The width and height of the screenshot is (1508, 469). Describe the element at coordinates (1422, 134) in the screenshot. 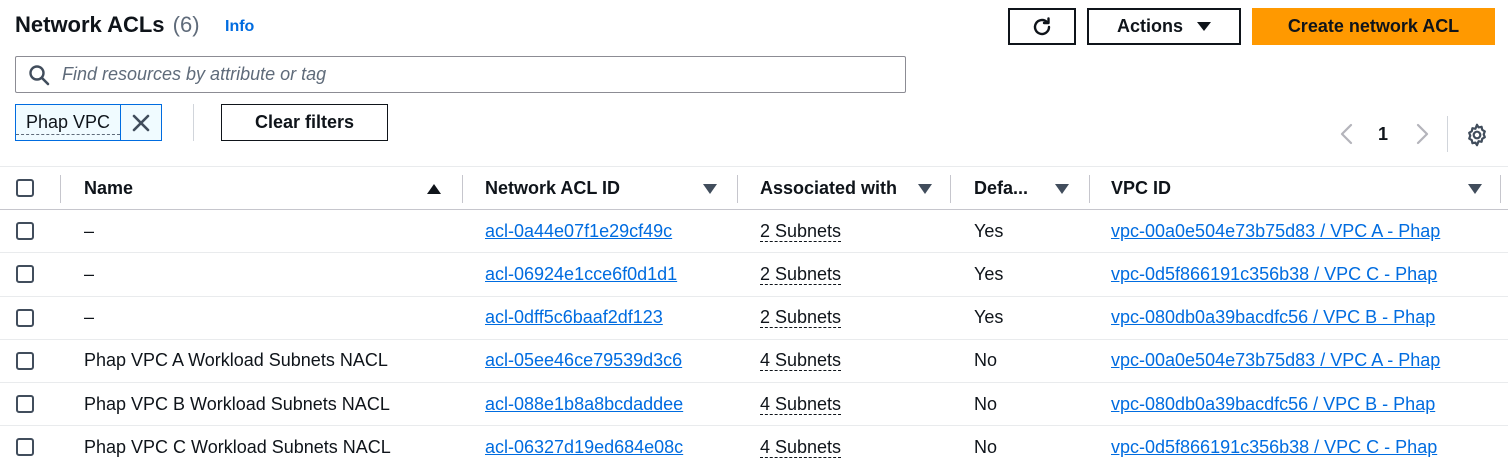

I see `chevron-right-icon` at that location.